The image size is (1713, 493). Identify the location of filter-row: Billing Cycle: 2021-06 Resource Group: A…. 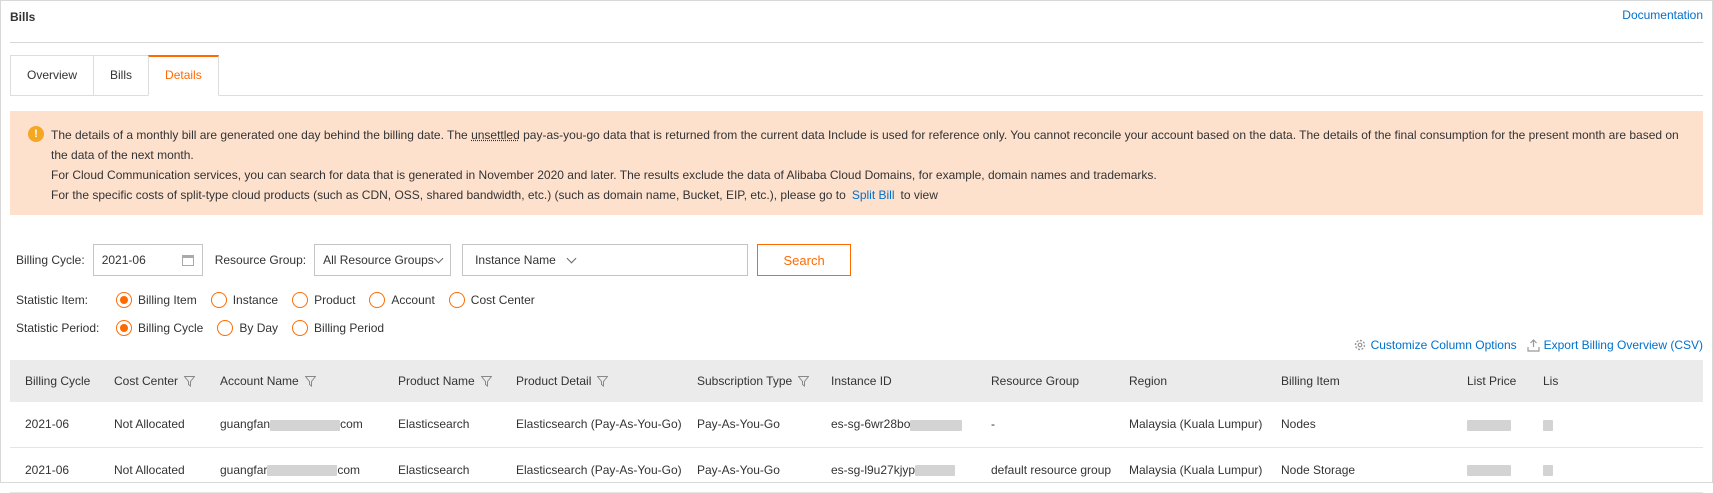
(434, 260).